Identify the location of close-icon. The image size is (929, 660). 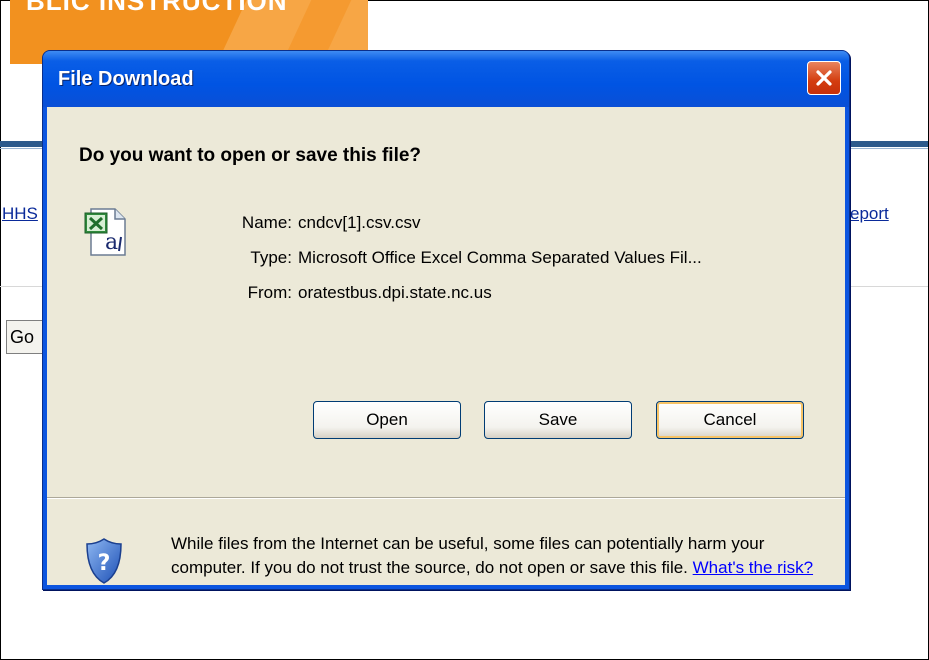
(824, 78).